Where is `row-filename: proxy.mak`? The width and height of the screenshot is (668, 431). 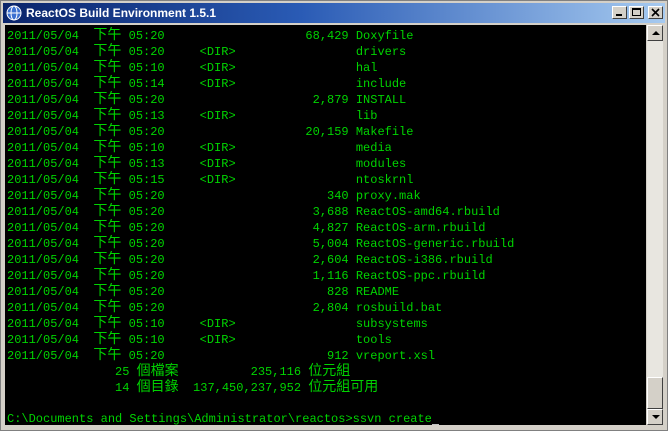
row-filename: proxy.mak is located at coordinates (388, 196).